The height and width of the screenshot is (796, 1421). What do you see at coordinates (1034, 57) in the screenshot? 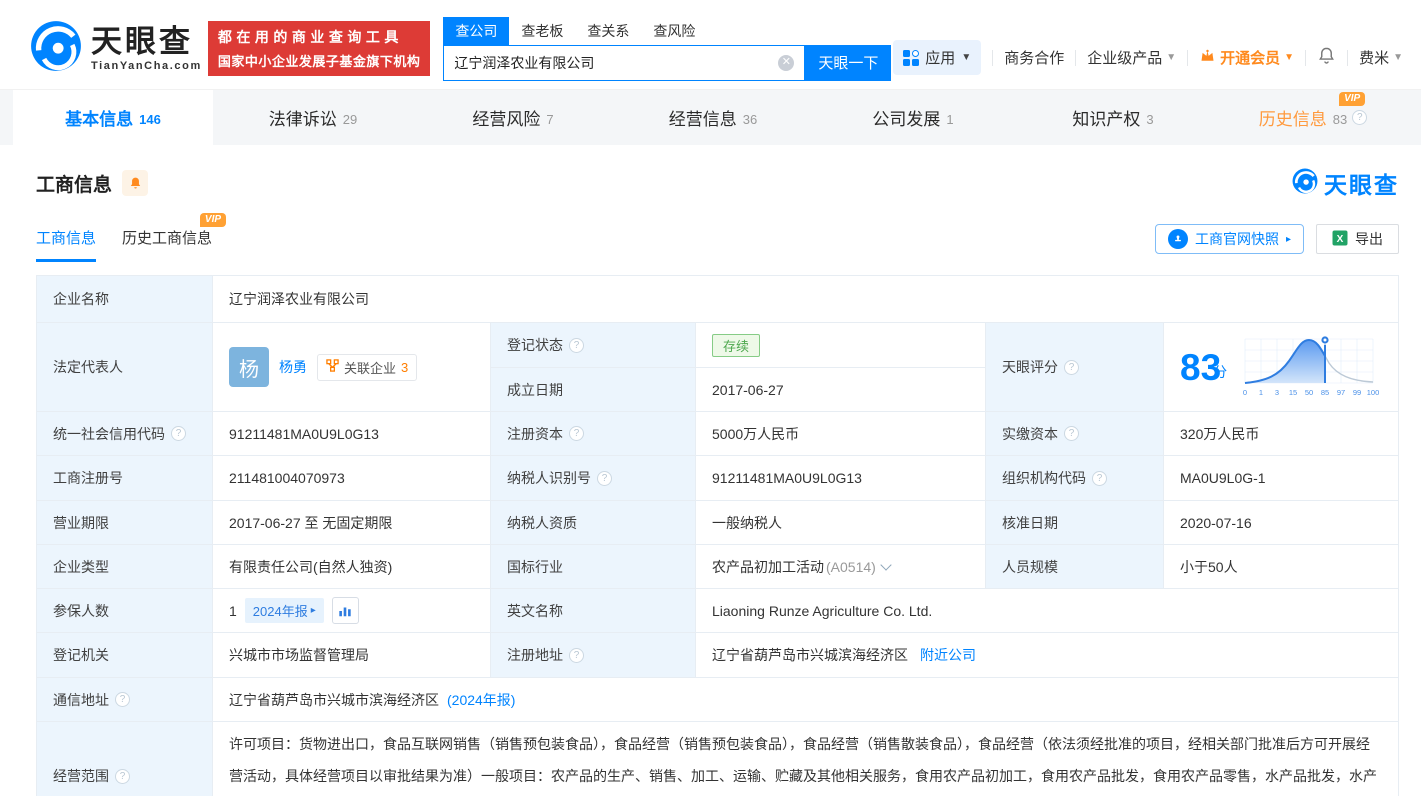
I see `nav-business-cooperation: 商务合作` at bounding box center [1034, 57].